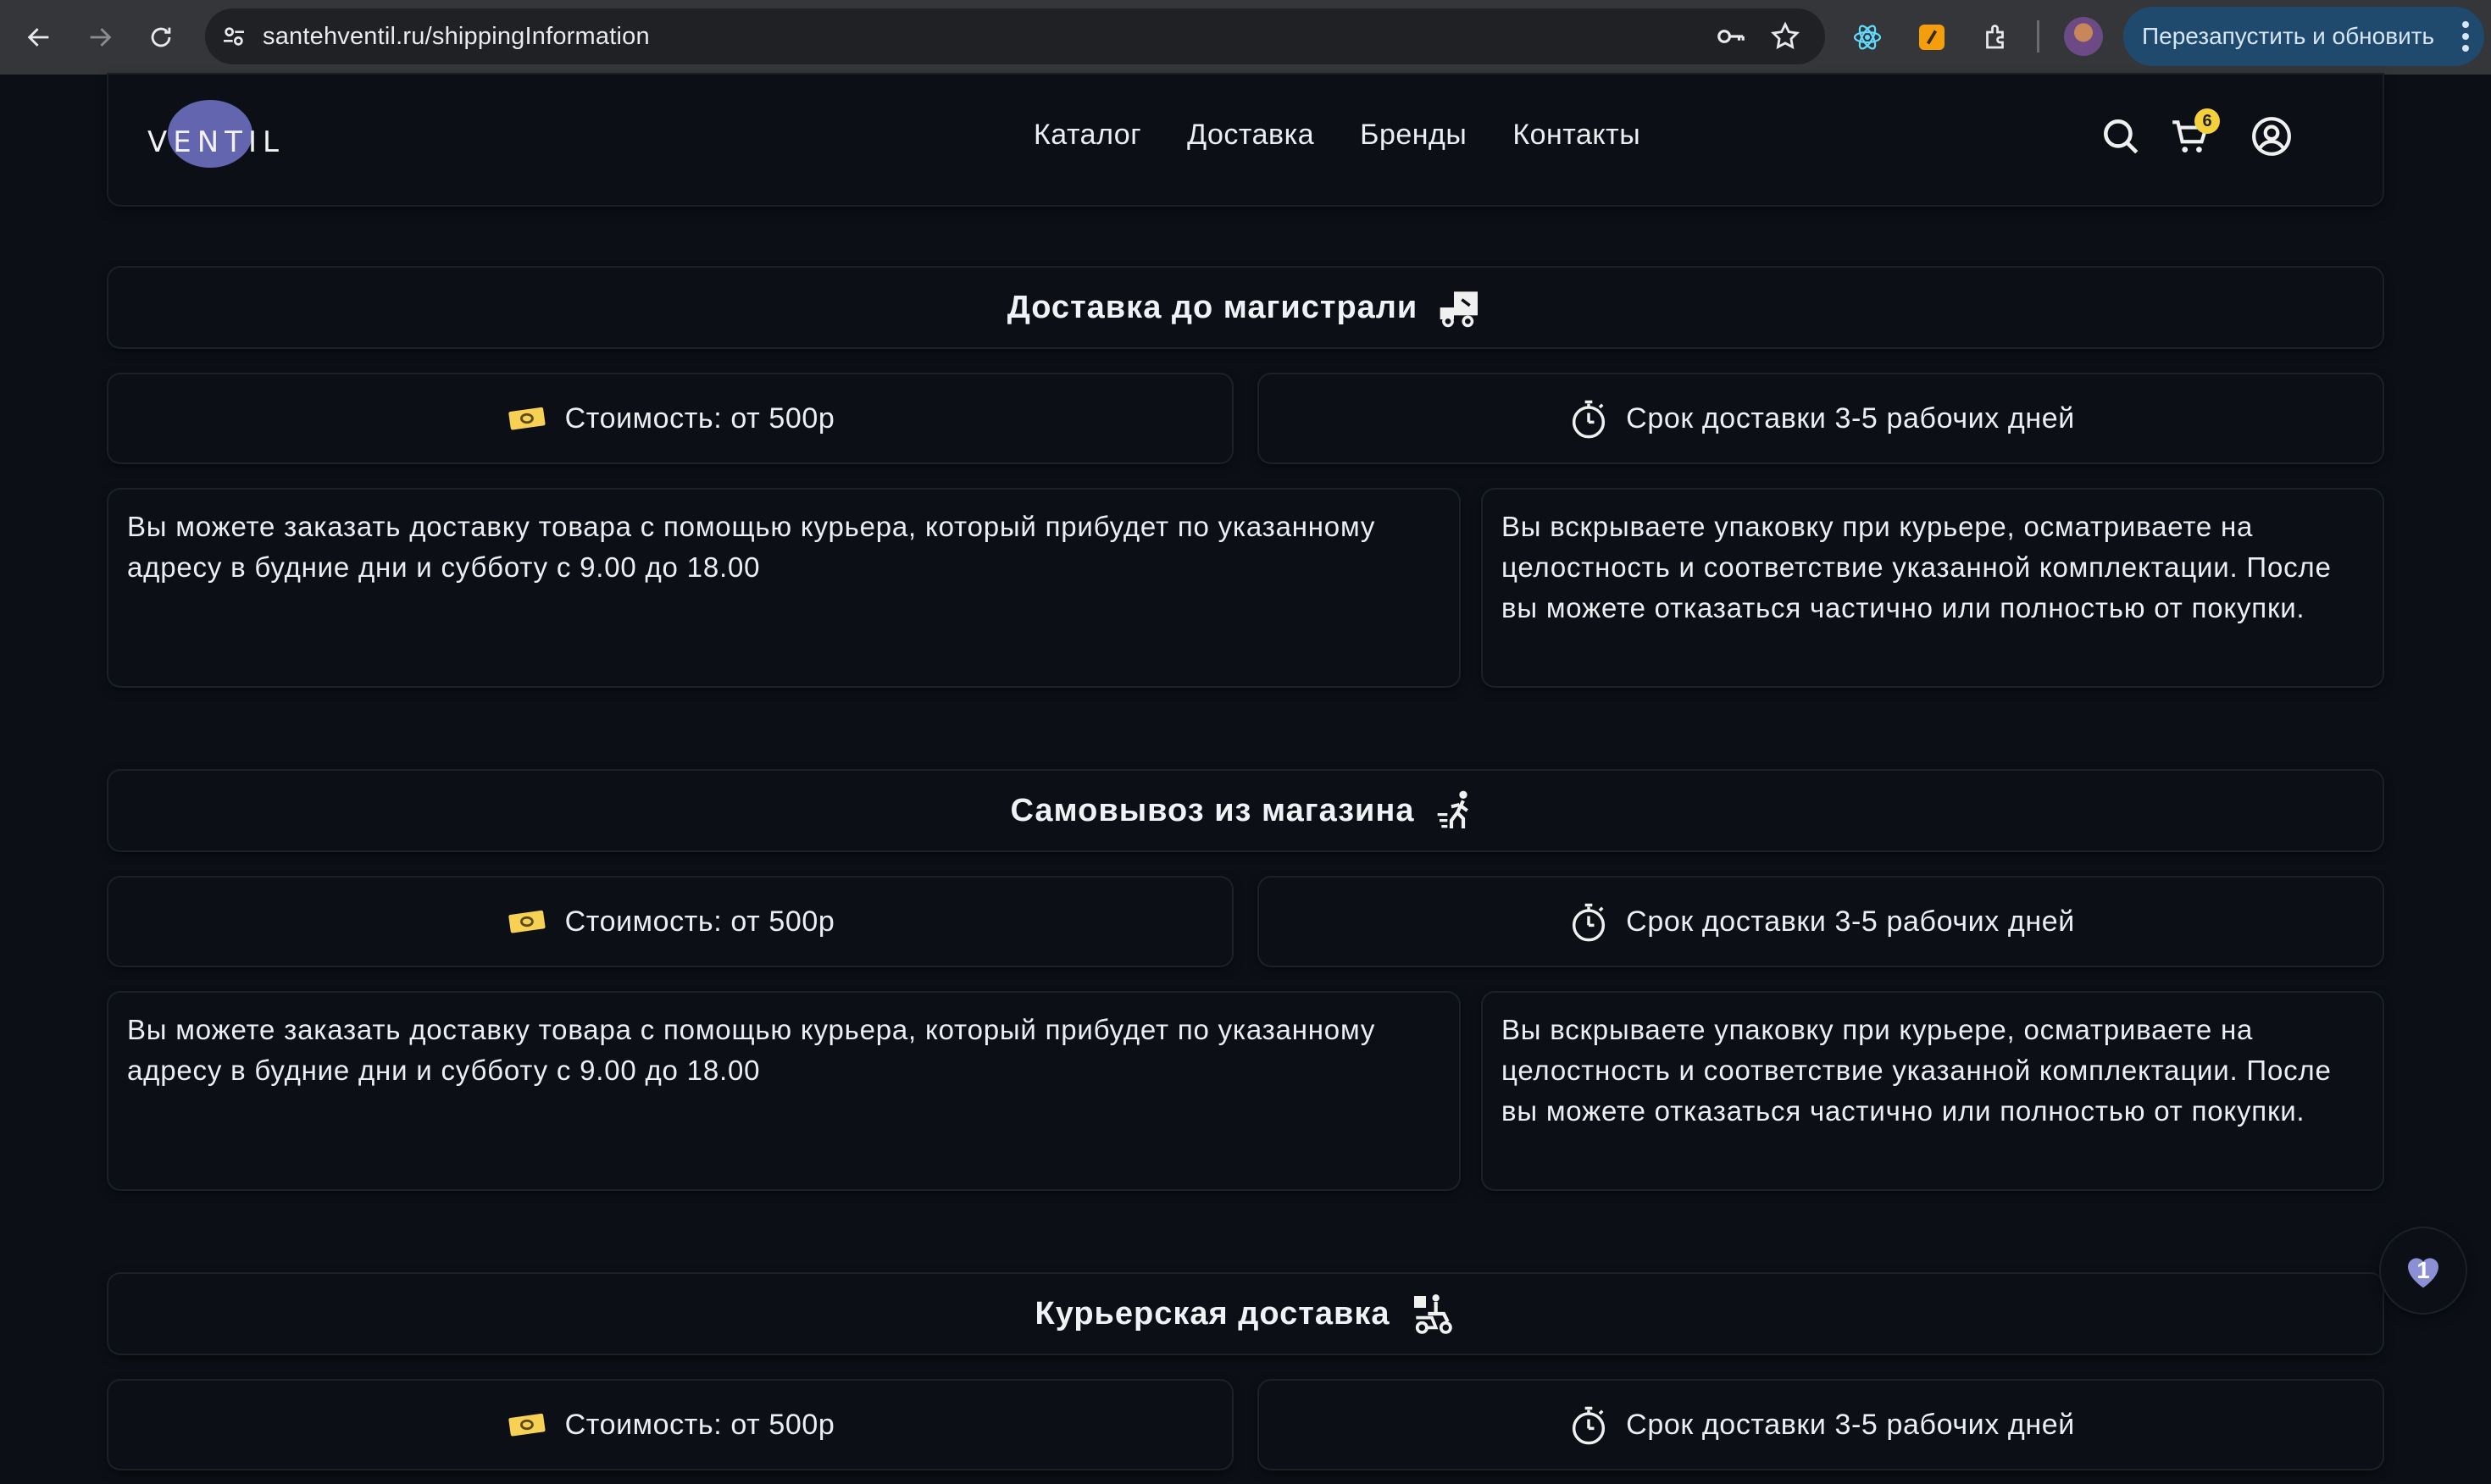  I want to click on profile-avatar, so click(2083, 36).